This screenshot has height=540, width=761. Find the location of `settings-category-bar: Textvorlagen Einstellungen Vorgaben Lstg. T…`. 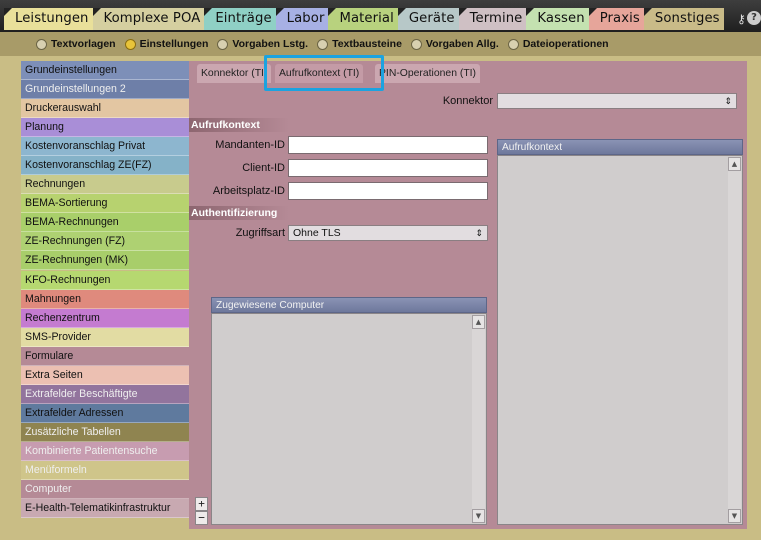

settings-category-bar: Textvorlagen Einstellungen Vorgaben Lstg. T… is located at coordinates (380, 44).